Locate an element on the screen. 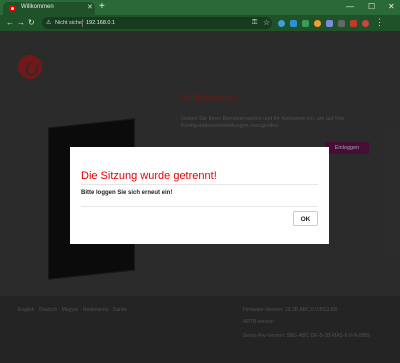 The width and height of the screenshot is (400, 363). address-bar: ⚠ Nicht sicher 192.168.0.1 is located at coordinates (157, 23).